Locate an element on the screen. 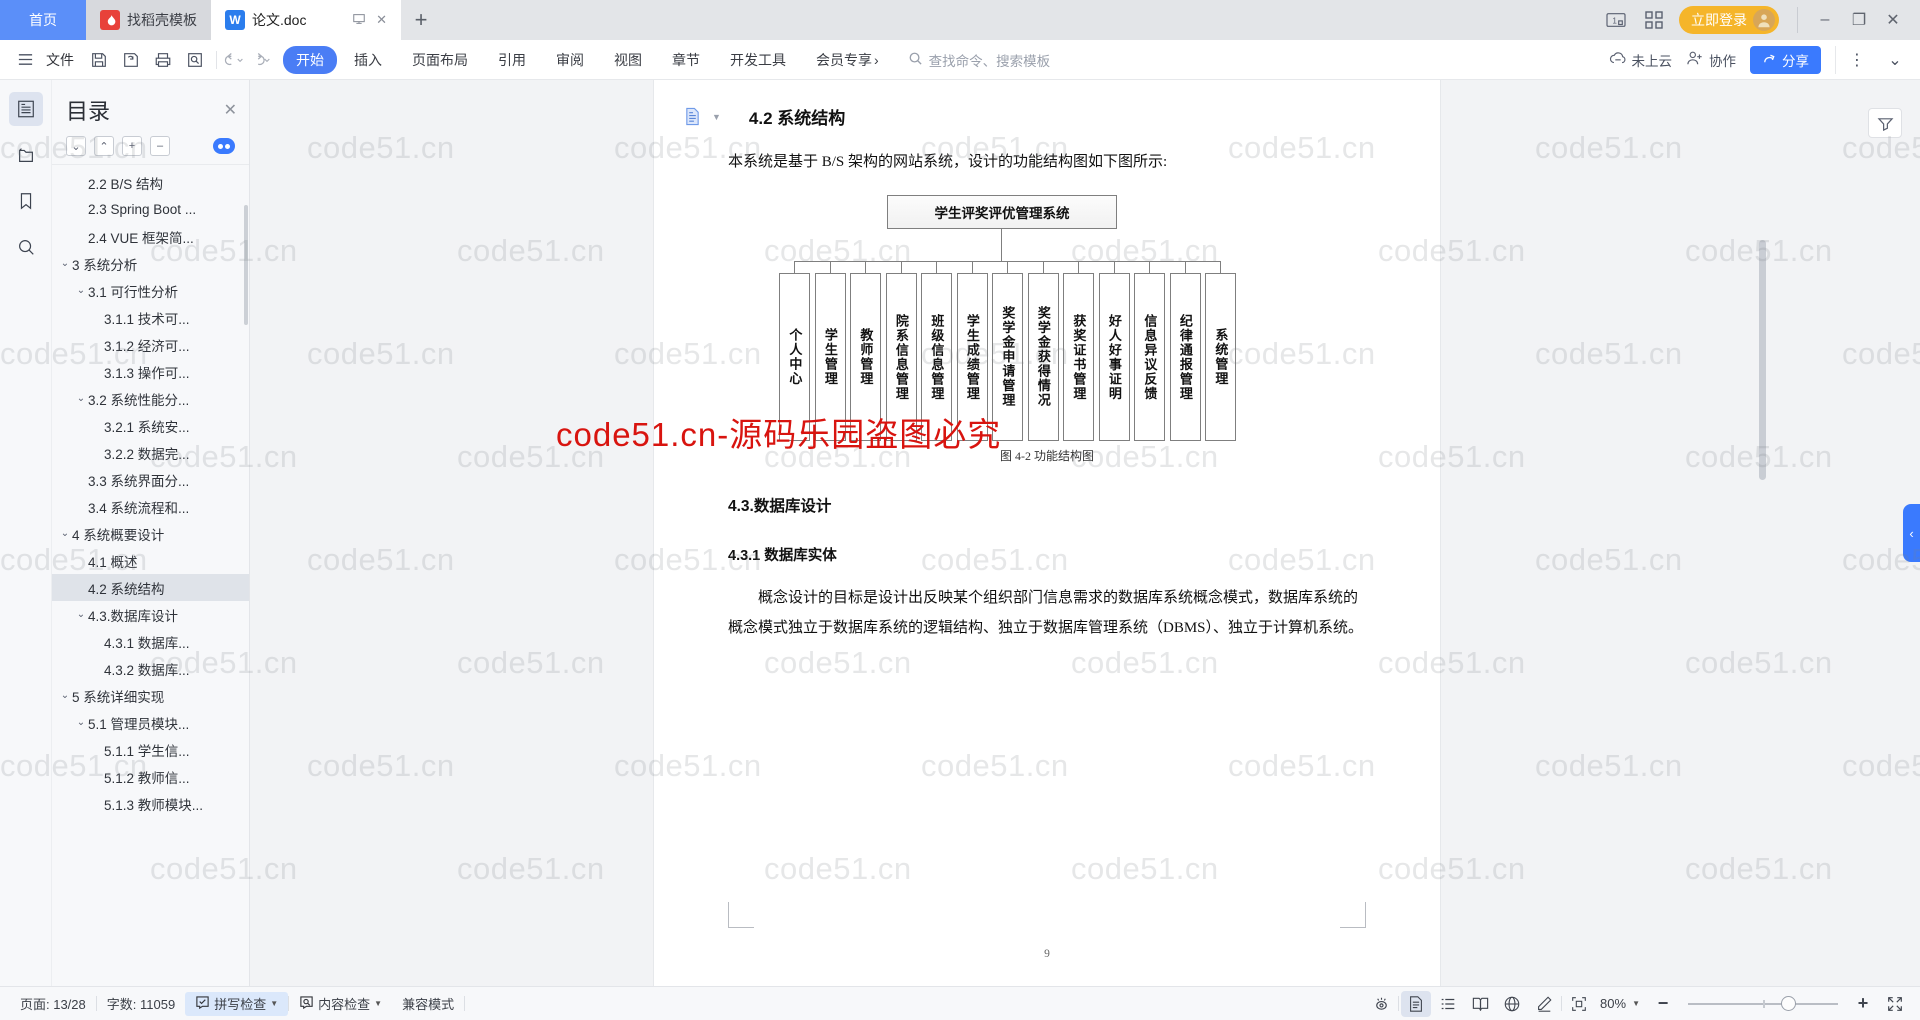  file-menu-button: 文件 is located at coordinates (62, 60).